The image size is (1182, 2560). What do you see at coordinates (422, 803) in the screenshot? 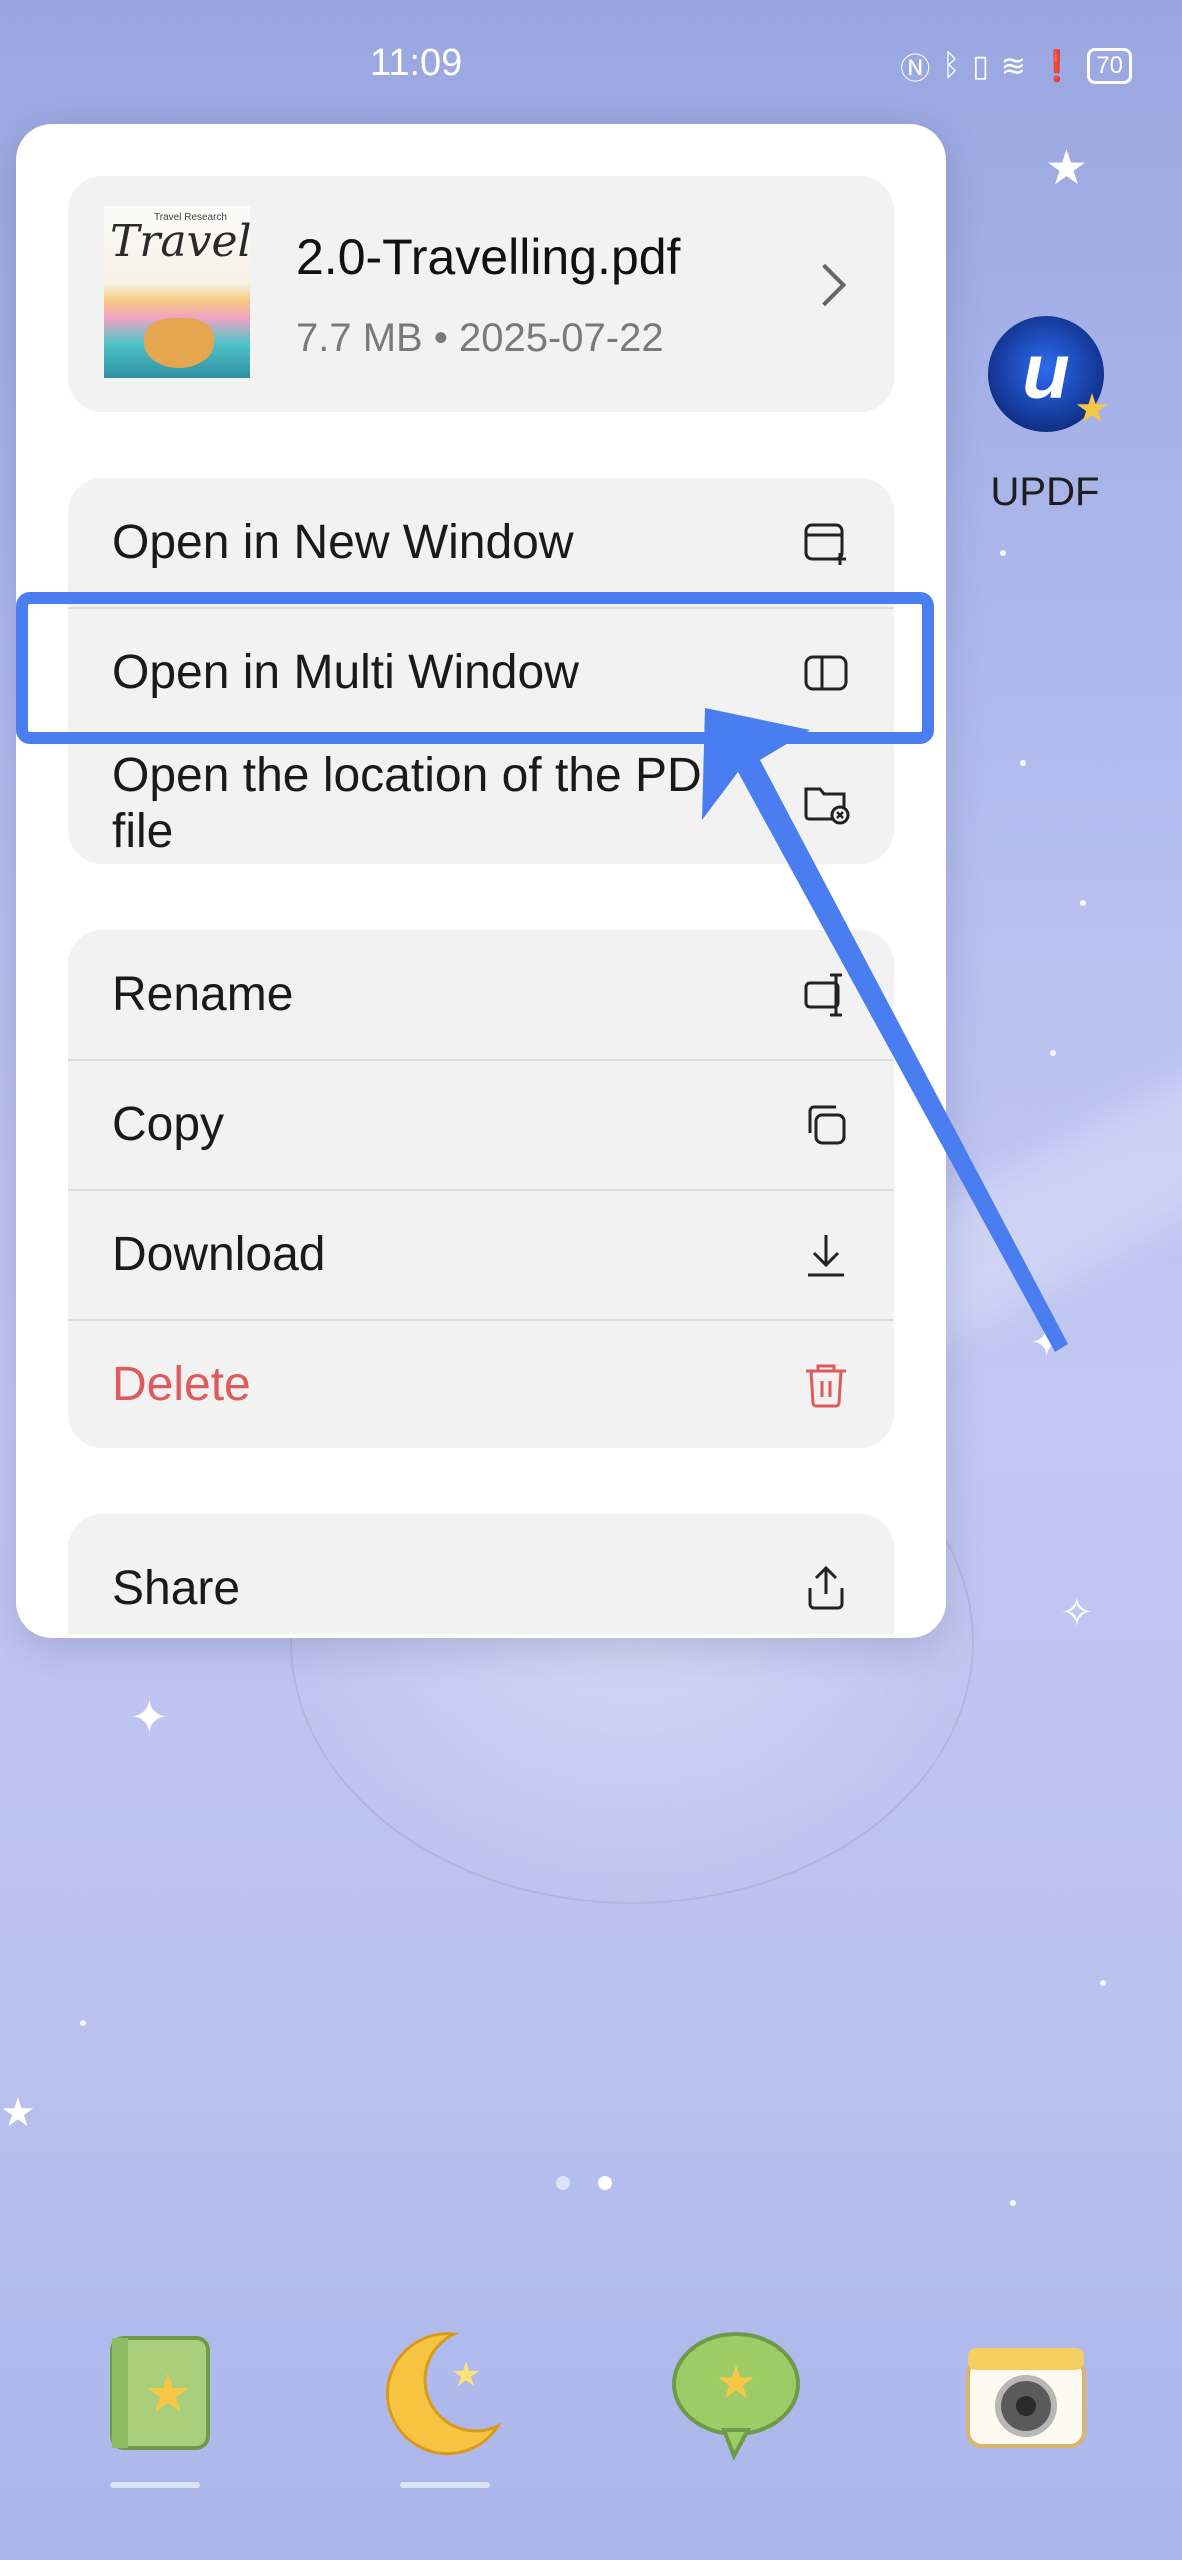
I see `menu-item-label: Open the location of the PDF file` at bounding box center [422, 803].